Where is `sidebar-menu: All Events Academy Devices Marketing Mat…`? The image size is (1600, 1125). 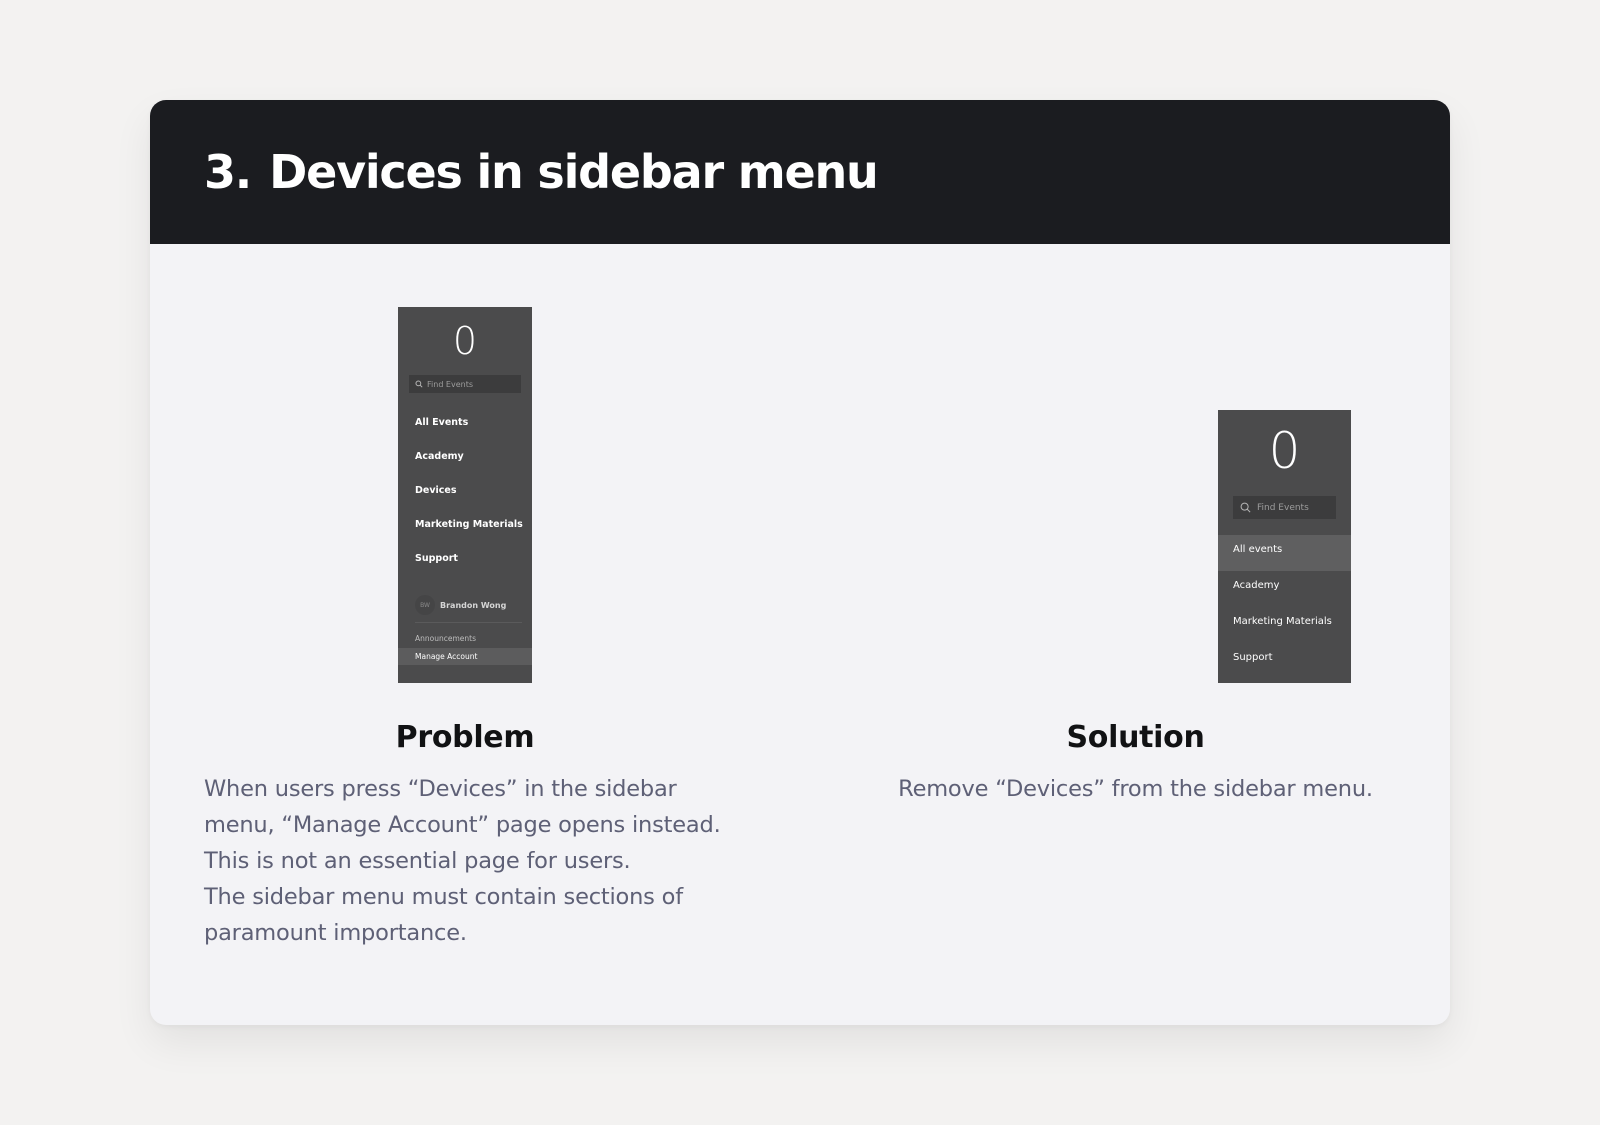
sidebar-menu: All Events Academy Devices Marketing Mat… is located at coordinates (465, 491).